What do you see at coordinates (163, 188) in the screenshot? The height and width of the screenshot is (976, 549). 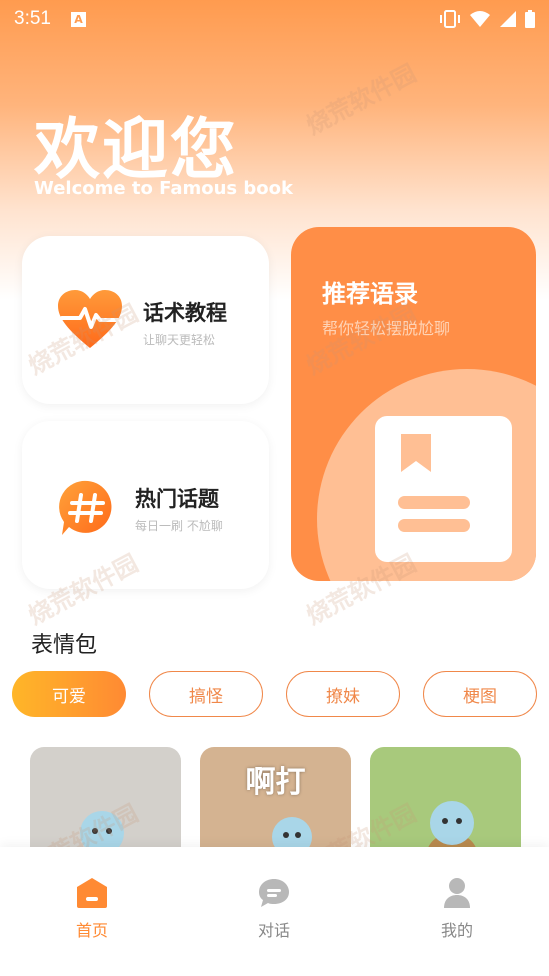 I see `hero-subtitle: Welcome to Famous book` at bounding box center [163, 188].